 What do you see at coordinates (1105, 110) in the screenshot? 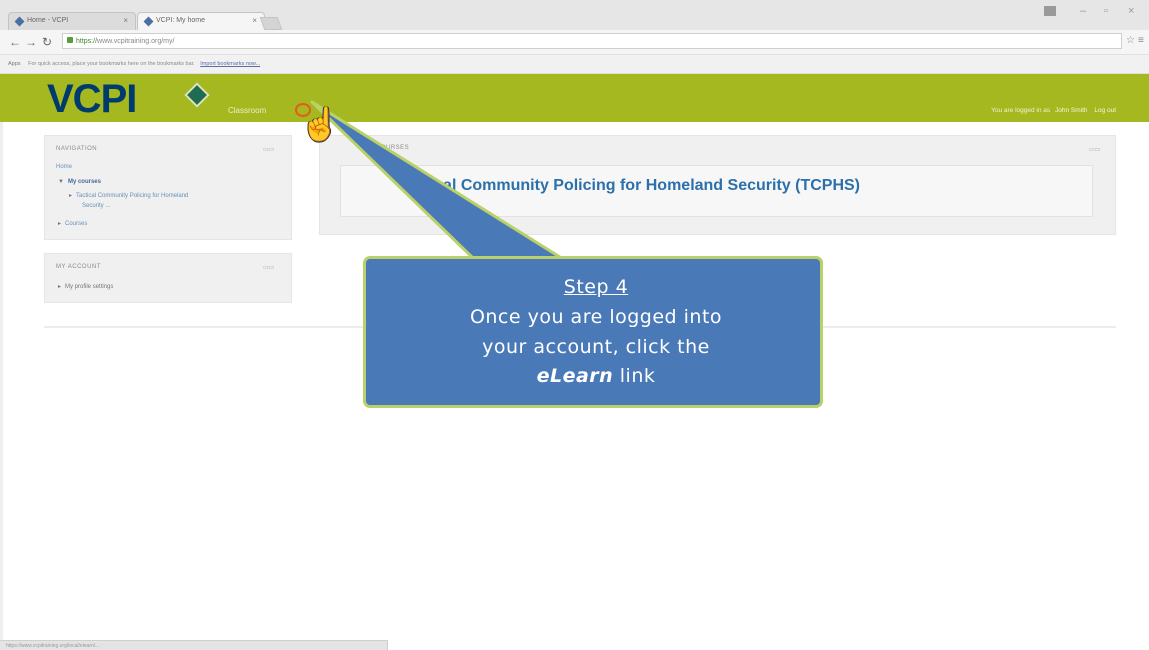
I see `logout-link: Log out` at bounding box center [1105, 110].